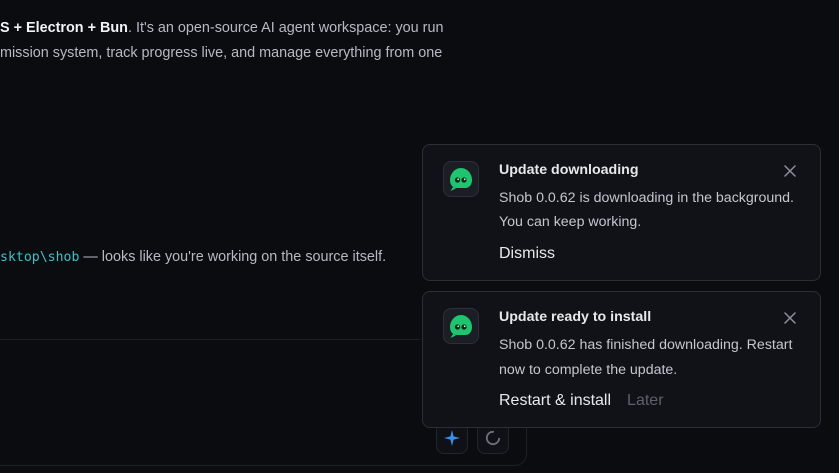 This screenshot has height=473, width=839. I want to click on sparkle-icon, so click(452, 438).